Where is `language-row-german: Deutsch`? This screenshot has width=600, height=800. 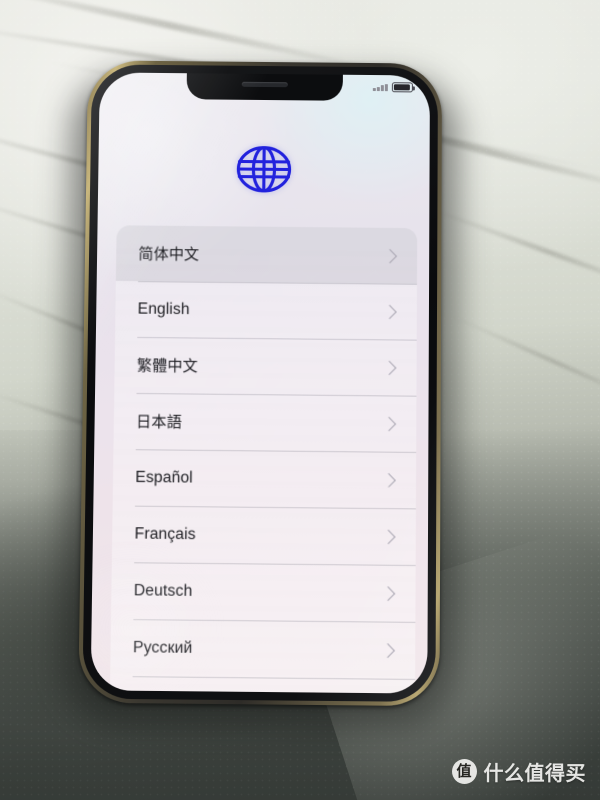
language-row-german: Deutsch is located at coordinates (263, 592).